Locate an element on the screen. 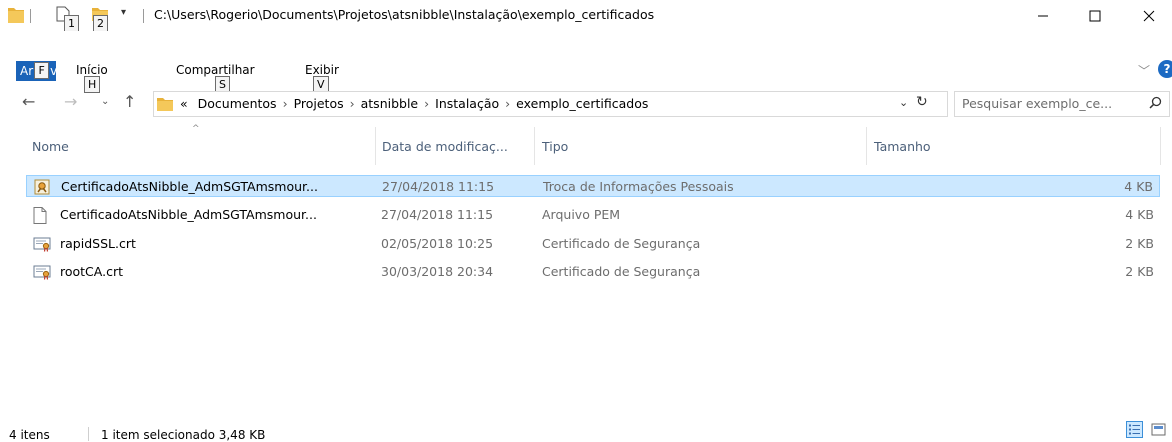 This screenshot has width=1172, height=442. file-date: 02/05/2018 10:25 is located at coordinates (437, 243).